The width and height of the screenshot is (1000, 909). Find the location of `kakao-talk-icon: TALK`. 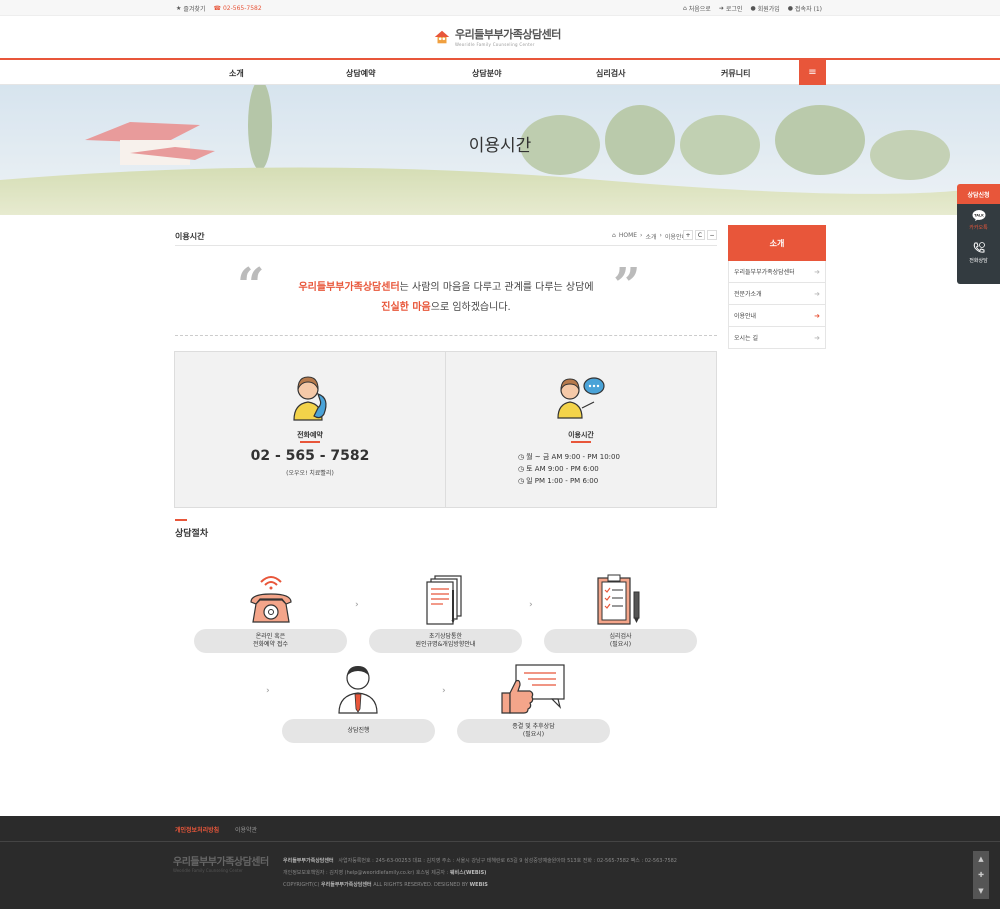

kakao-talk-icon: TALK is located at coordinates (978, 215).